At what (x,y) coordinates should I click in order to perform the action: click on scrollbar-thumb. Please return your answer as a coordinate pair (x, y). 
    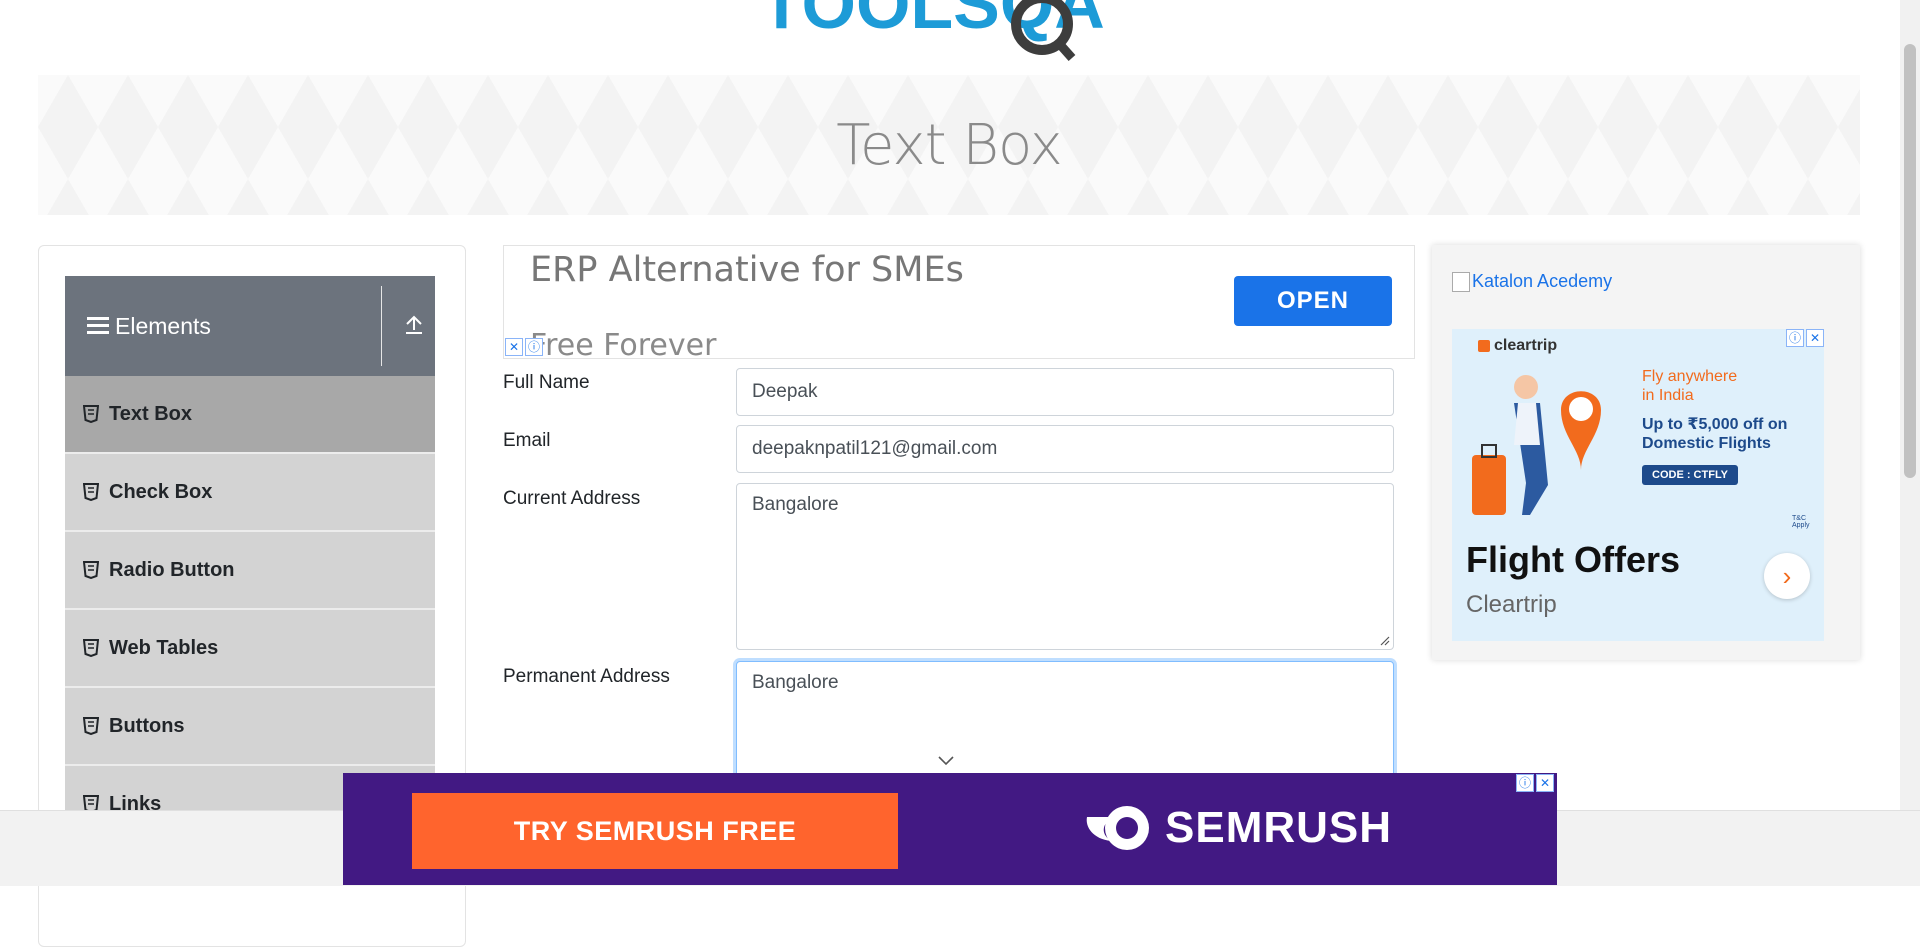
    Looking at the image, I should click on (1910, 261).